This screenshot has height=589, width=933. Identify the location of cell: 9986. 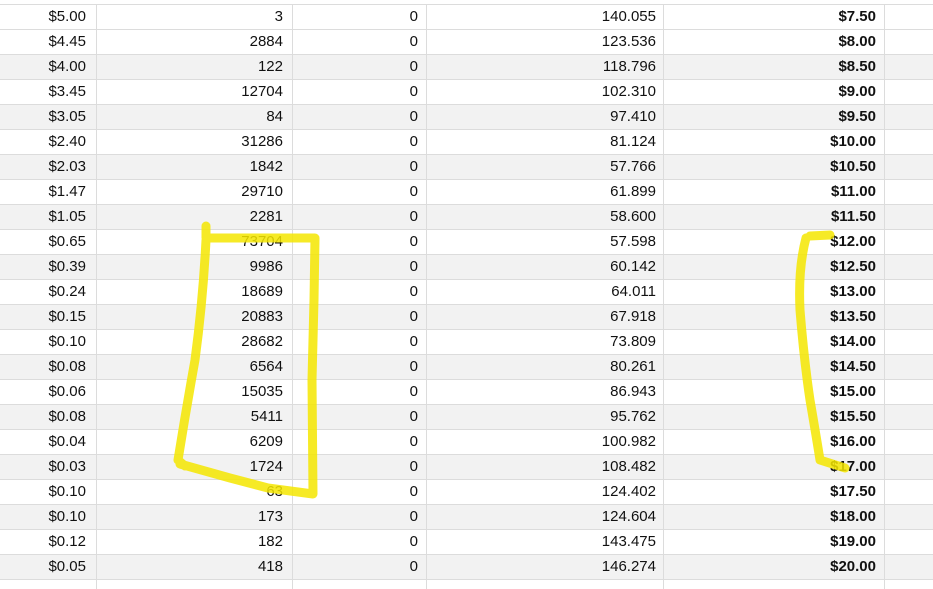
(195, 267).